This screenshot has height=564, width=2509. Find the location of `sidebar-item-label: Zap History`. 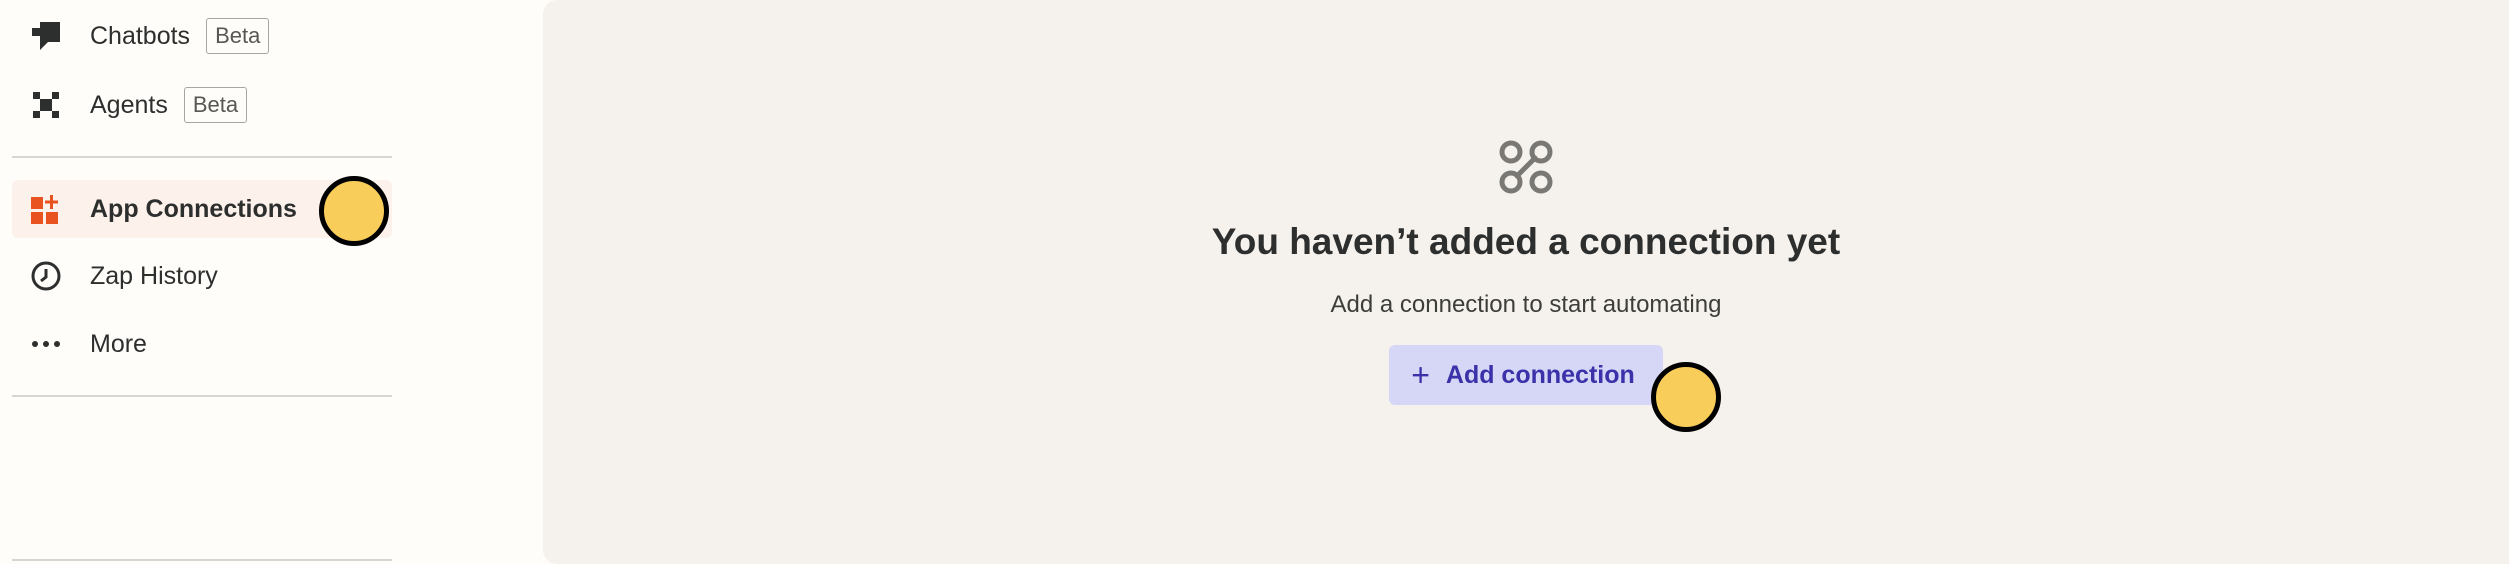

sidebar-item-label: Zap History is located at coordinates (154, 275).